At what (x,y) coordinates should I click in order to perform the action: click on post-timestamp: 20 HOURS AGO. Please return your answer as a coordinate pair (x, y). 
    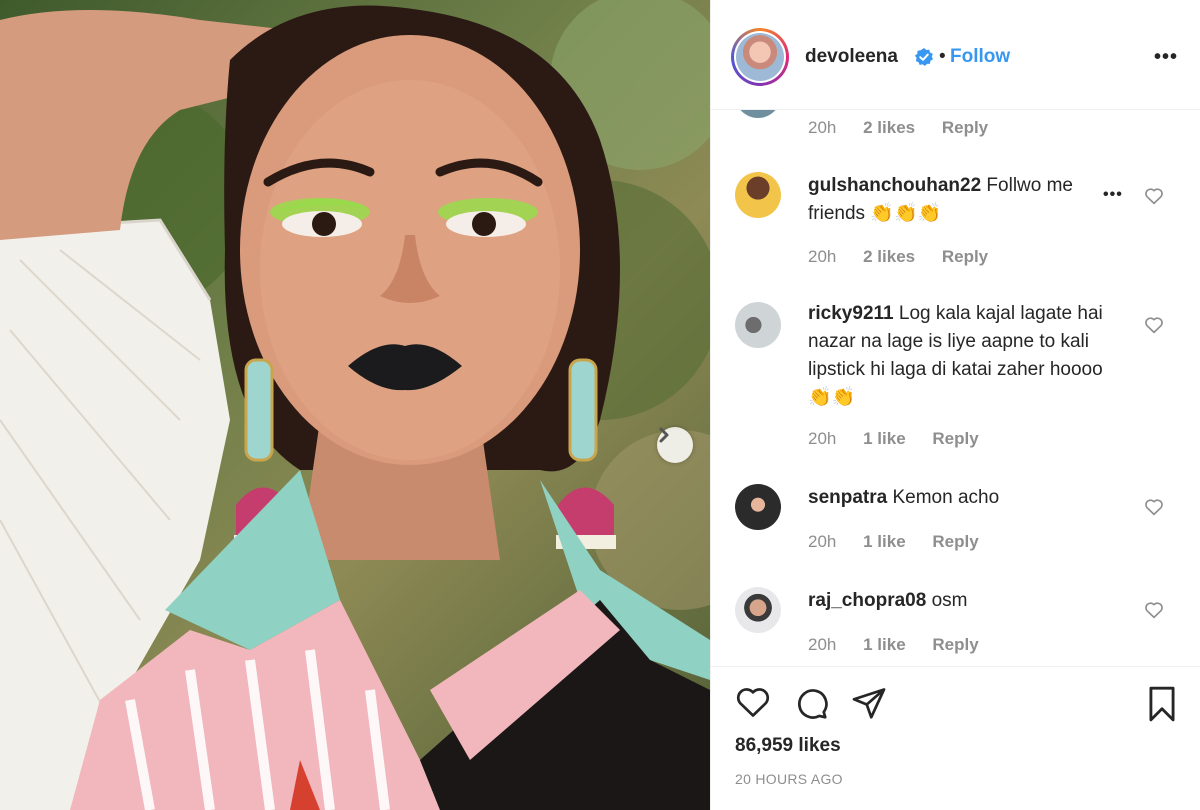
    Looking at the image, I should click on (789, 779).